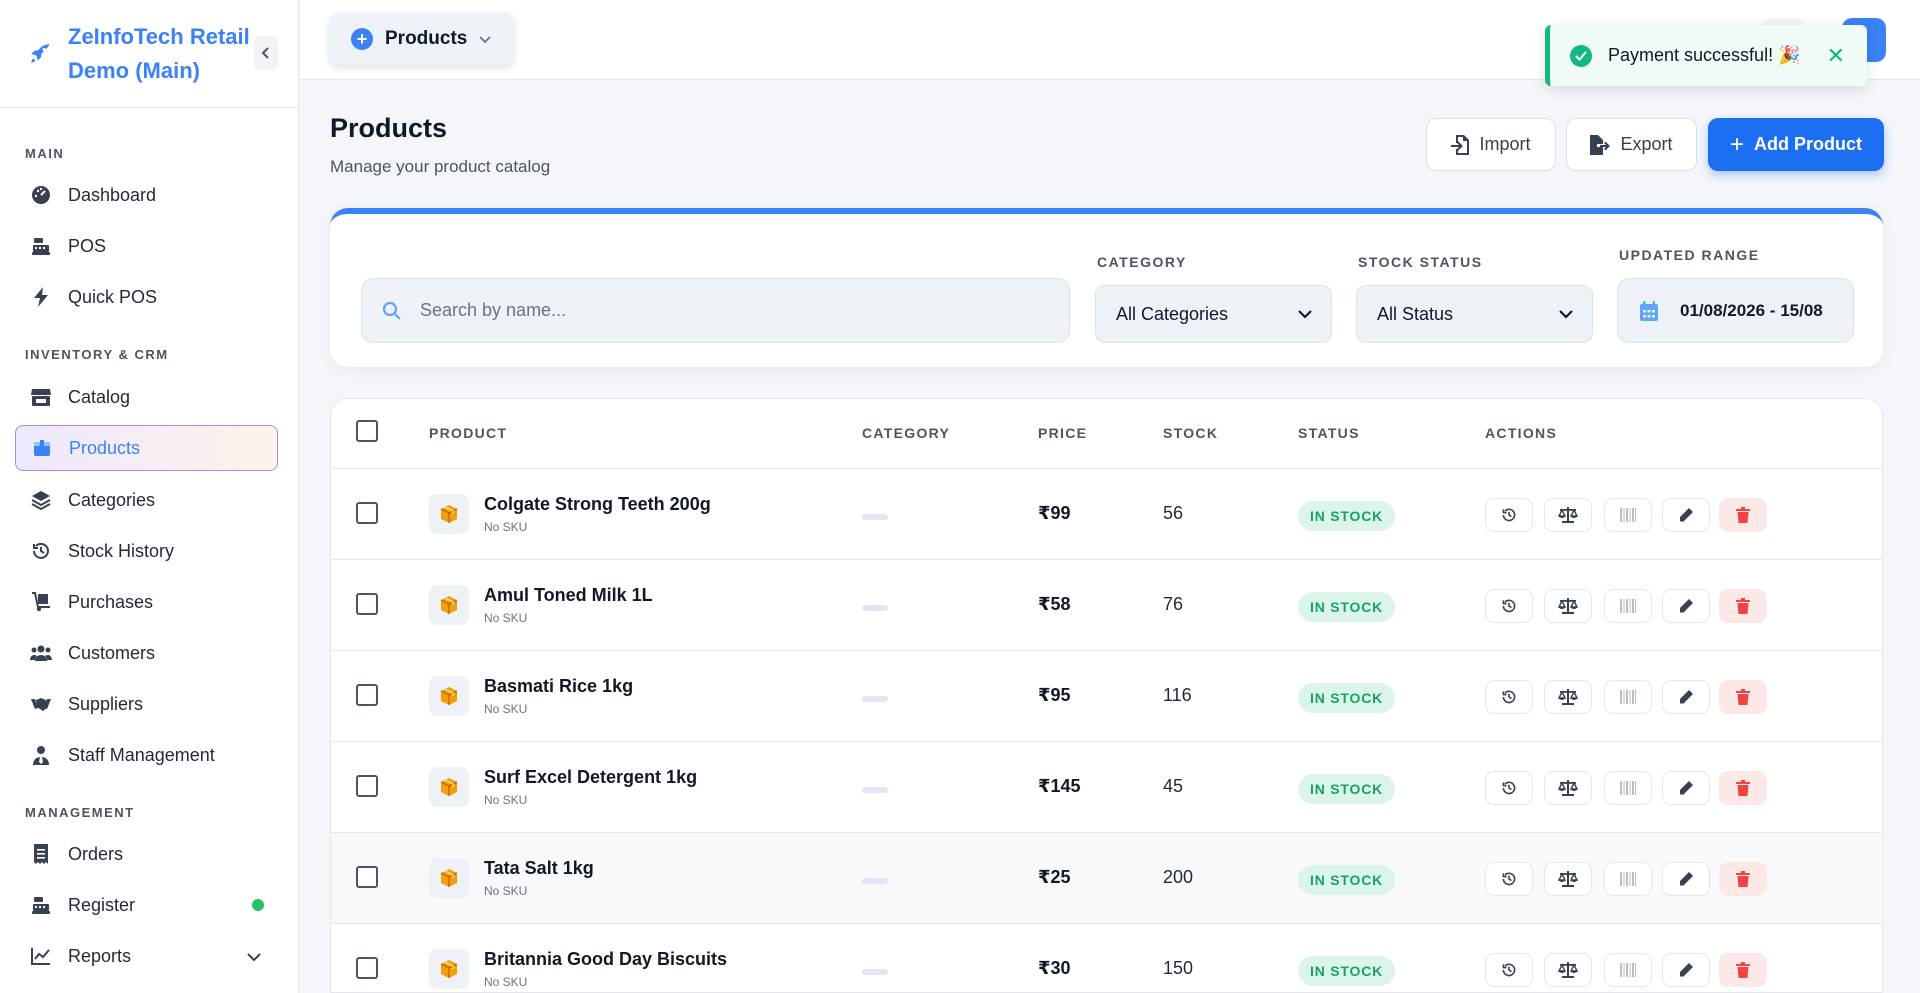 The width and height of the screenshot is (1920, 993). I want to click on product-price: ₹58, so click(1054, 604).